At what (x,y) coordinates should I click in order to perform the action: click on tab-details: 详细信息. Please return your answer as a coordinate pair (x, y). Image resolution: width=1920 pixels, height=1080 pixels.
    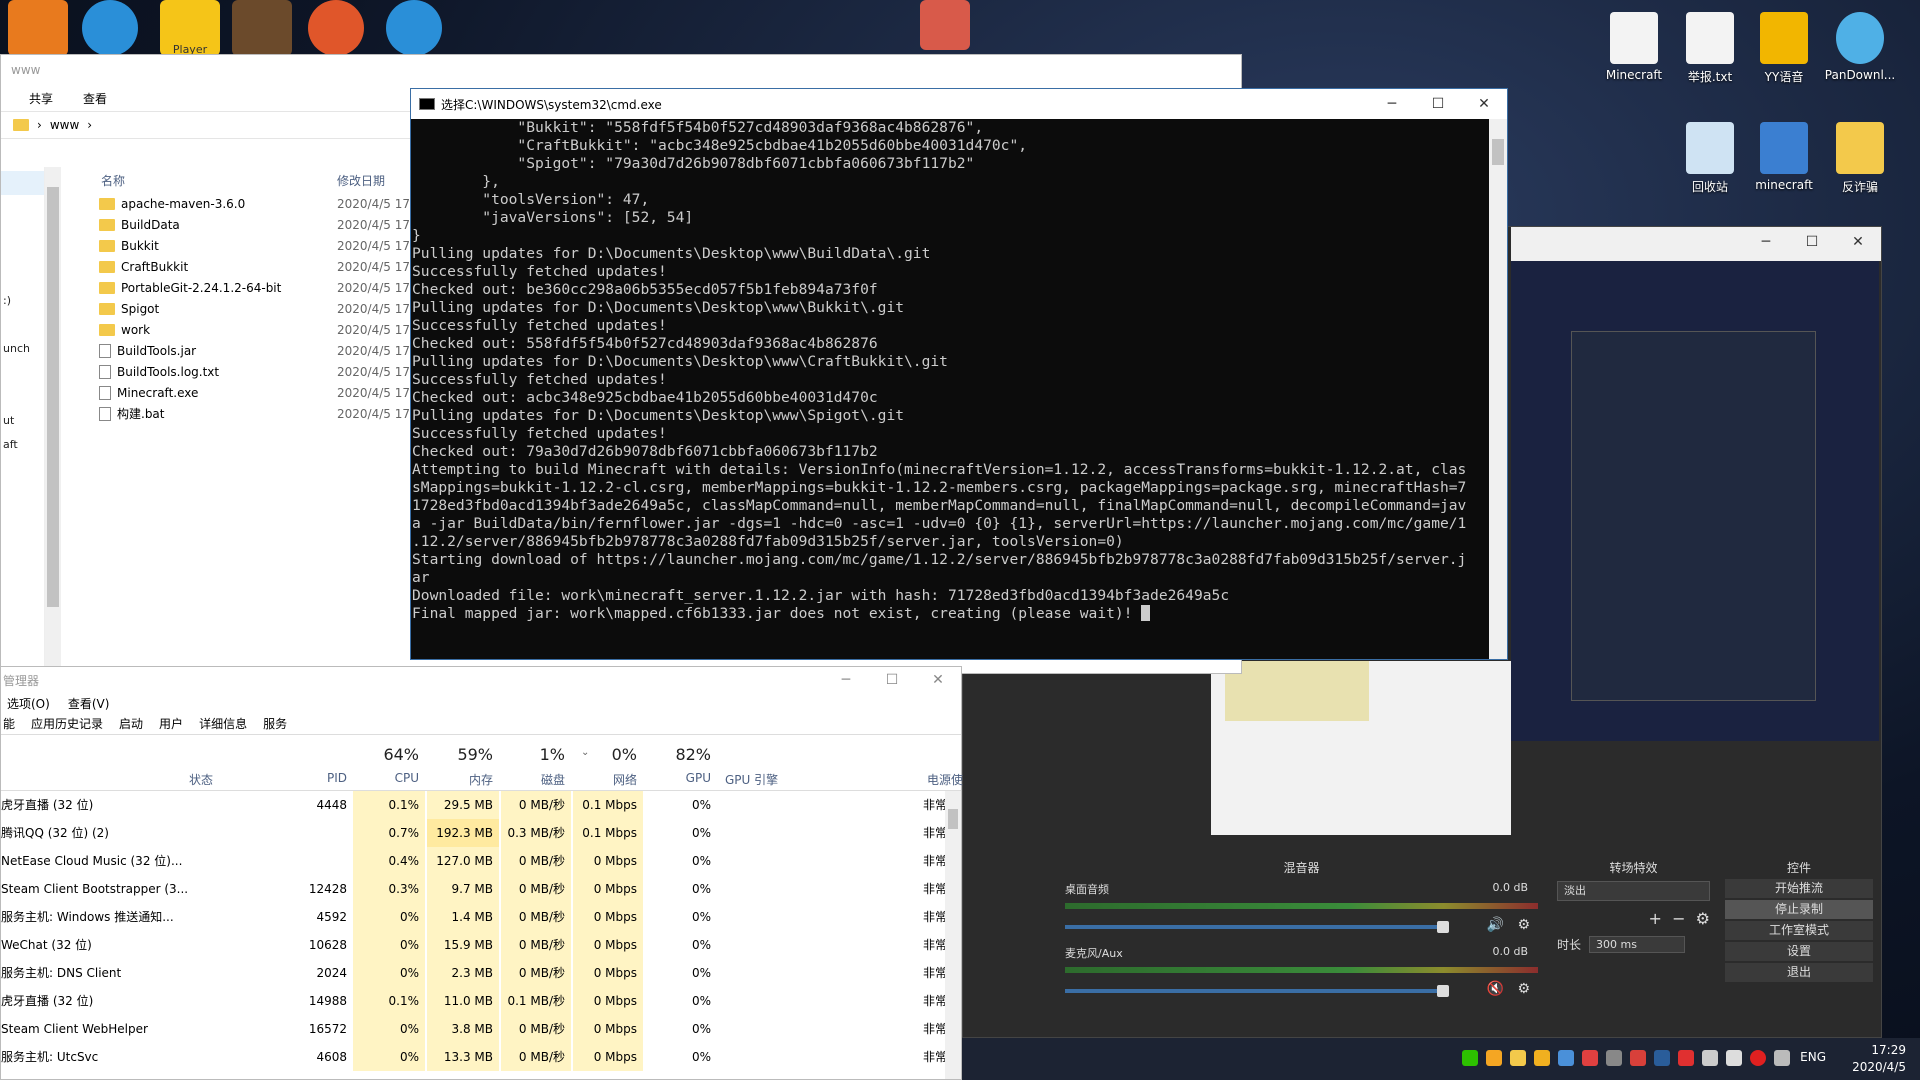
    Looking at the image, I should click on (223, 723).